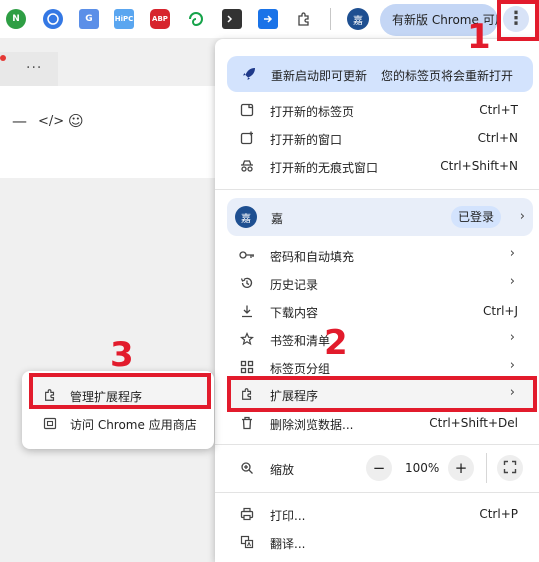 This screenshot has height=562, width=539. Describe the element at coordinates (76, 121) in the screenshot. I see `emoji-icon: ☺` at that location.